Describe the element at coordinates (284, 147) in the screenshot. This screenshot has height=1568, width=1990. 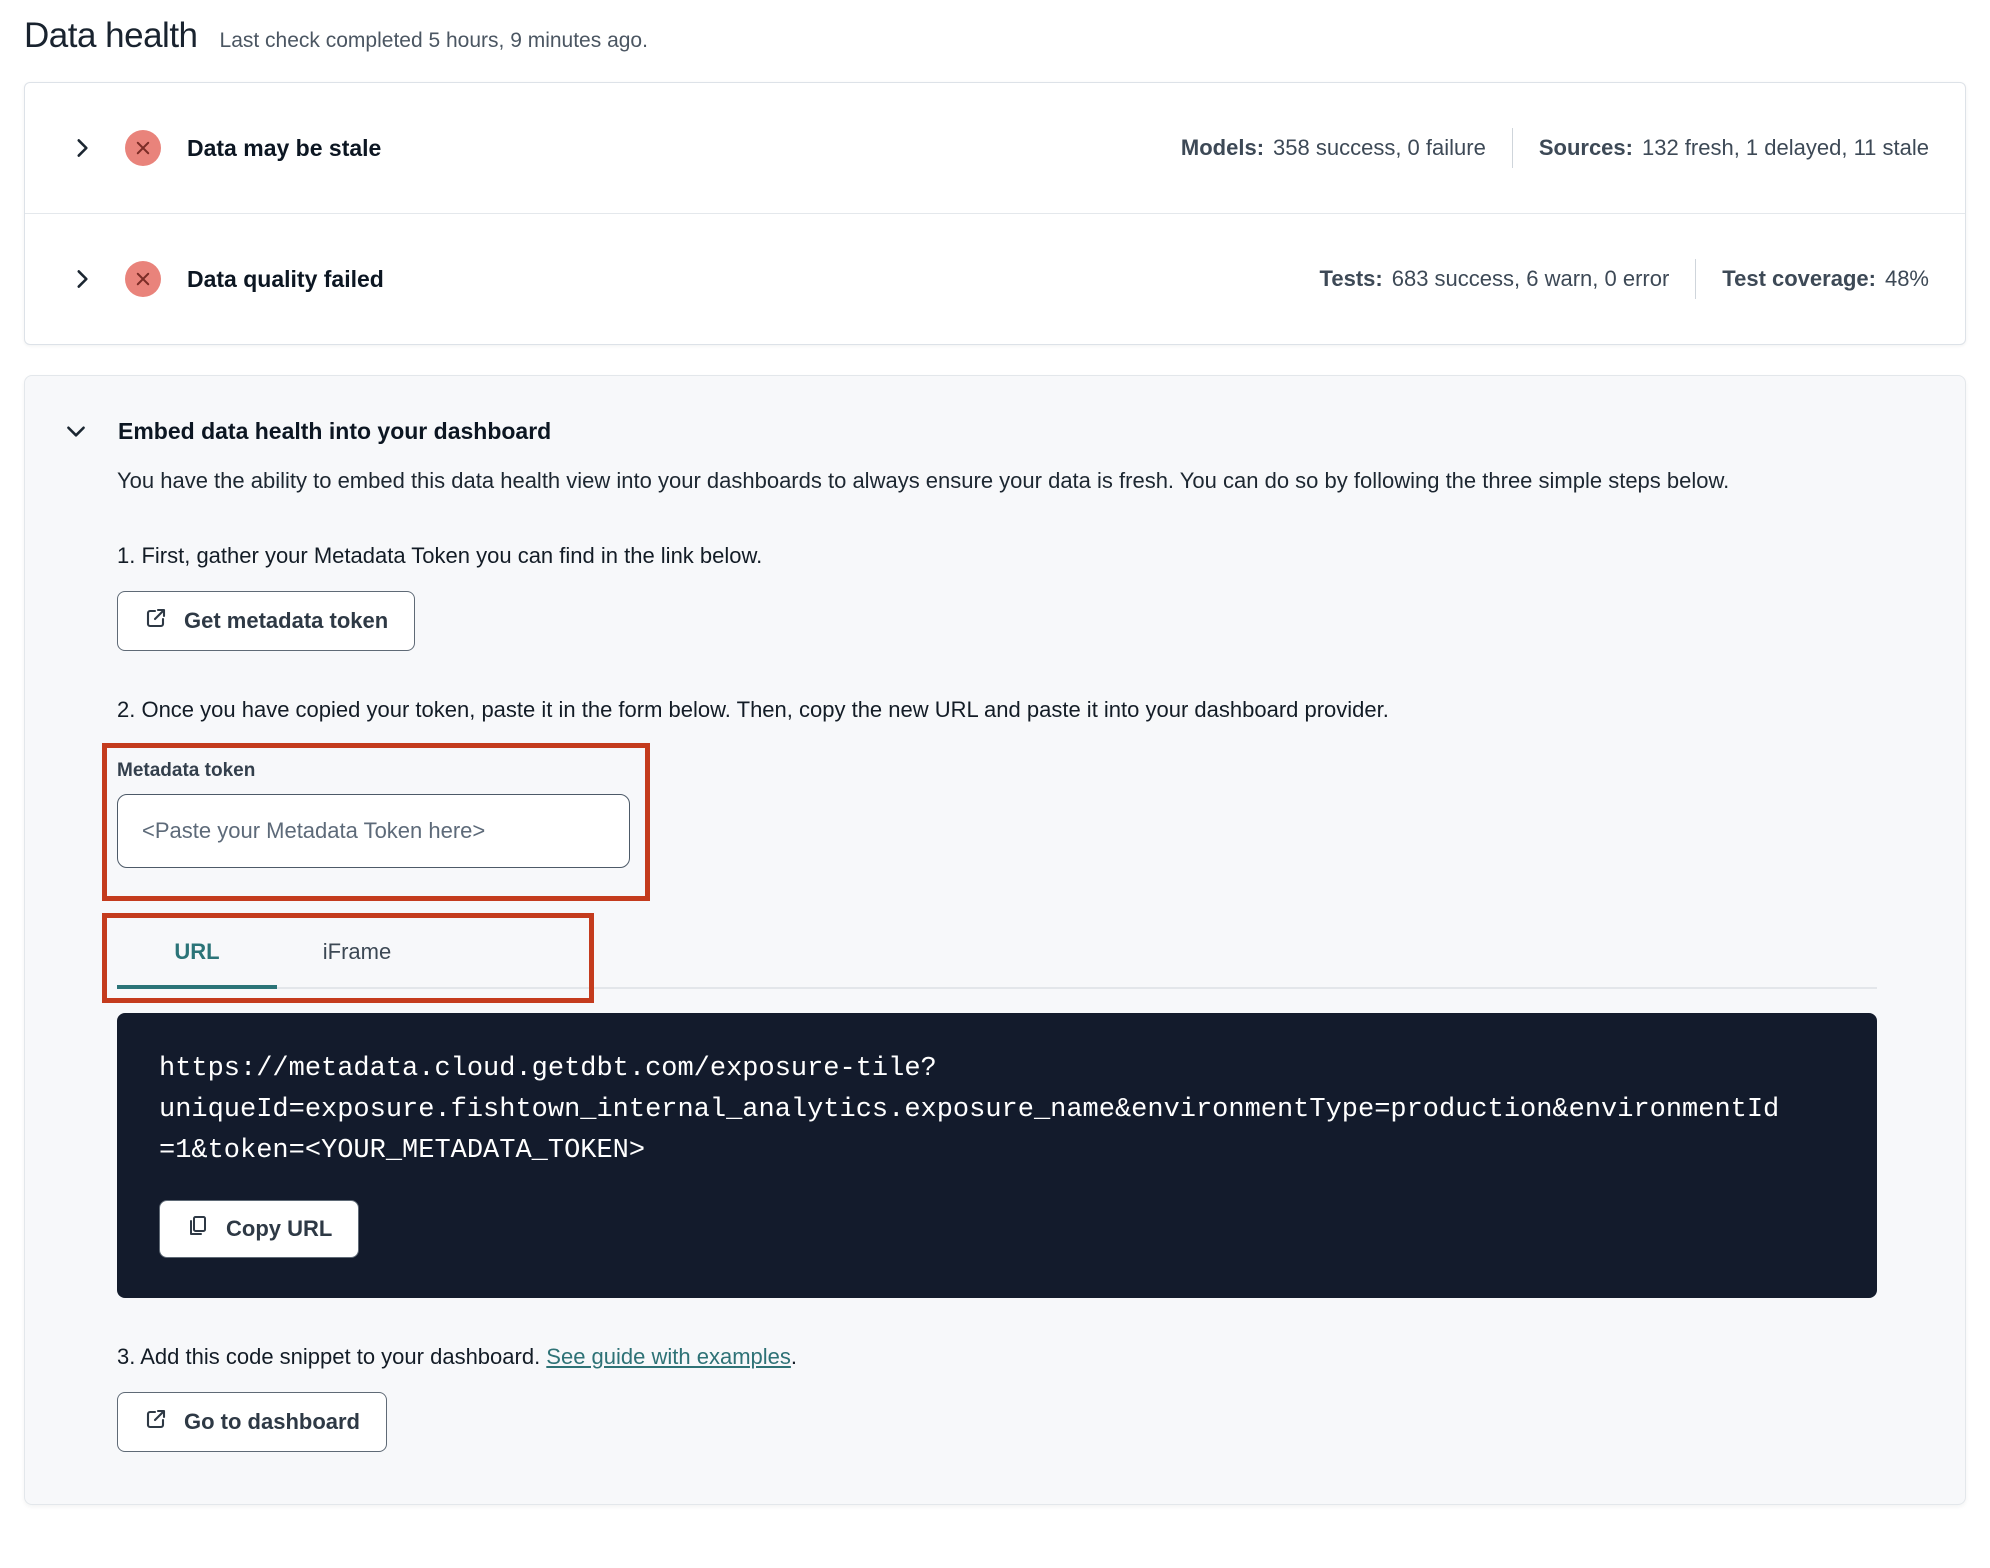
I see `status-row-title: Data may be stale` at that location.